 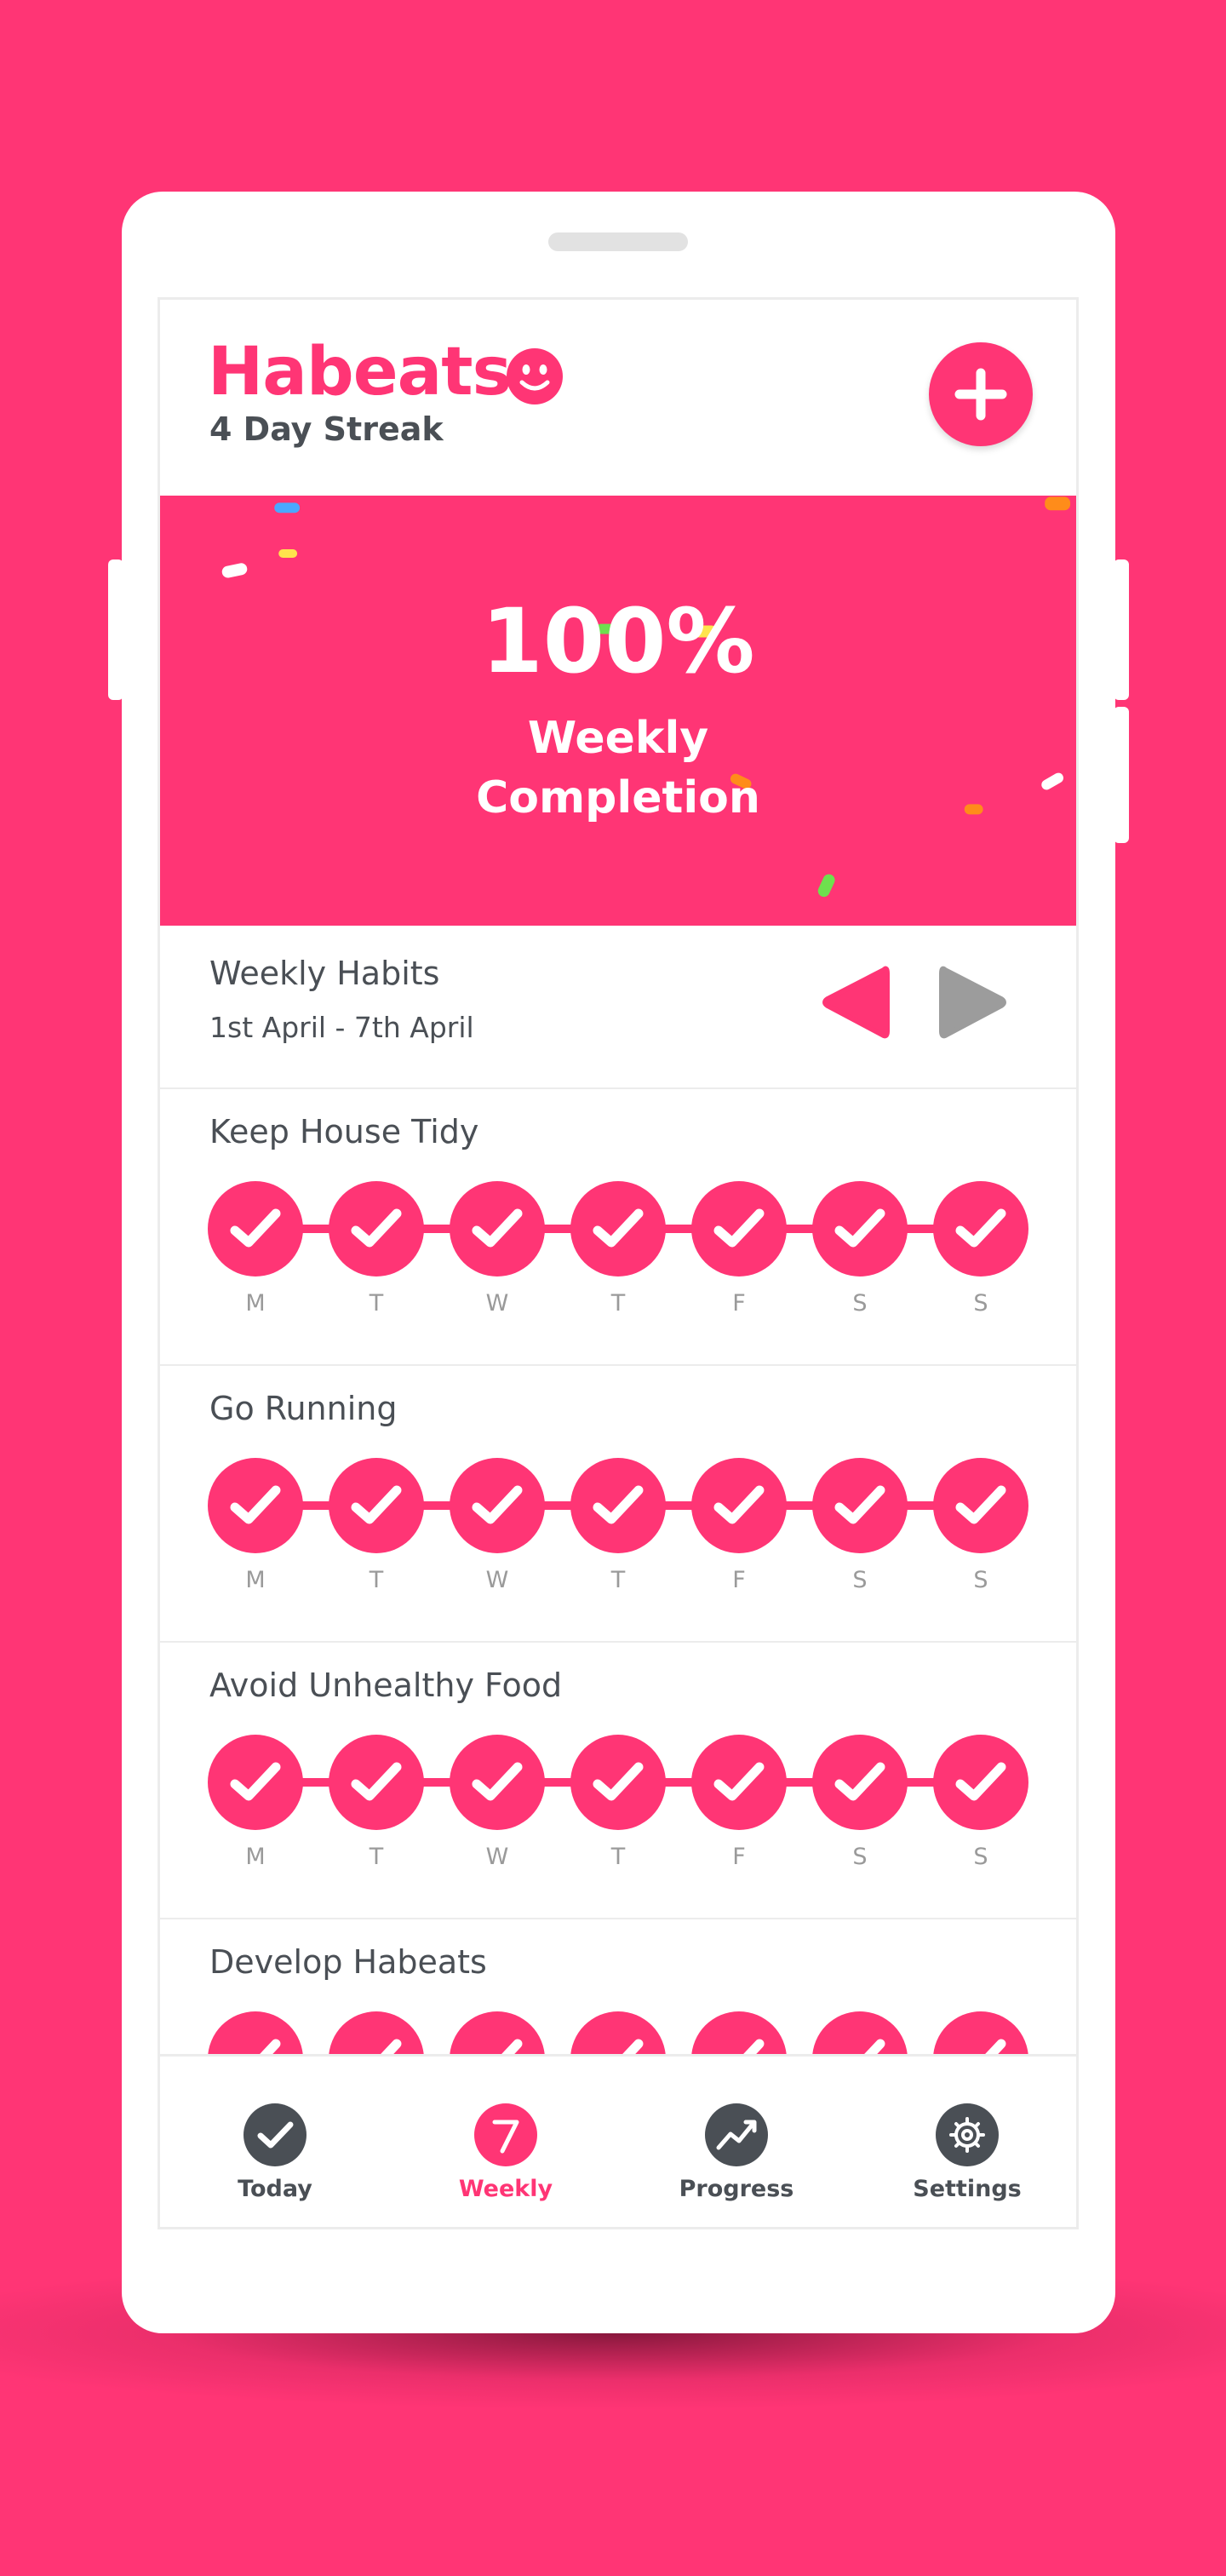 What do you see at coordinates (618, 641) in the screenshot?
I see `completion-percent: 100%` at bounding box center [618, 641].